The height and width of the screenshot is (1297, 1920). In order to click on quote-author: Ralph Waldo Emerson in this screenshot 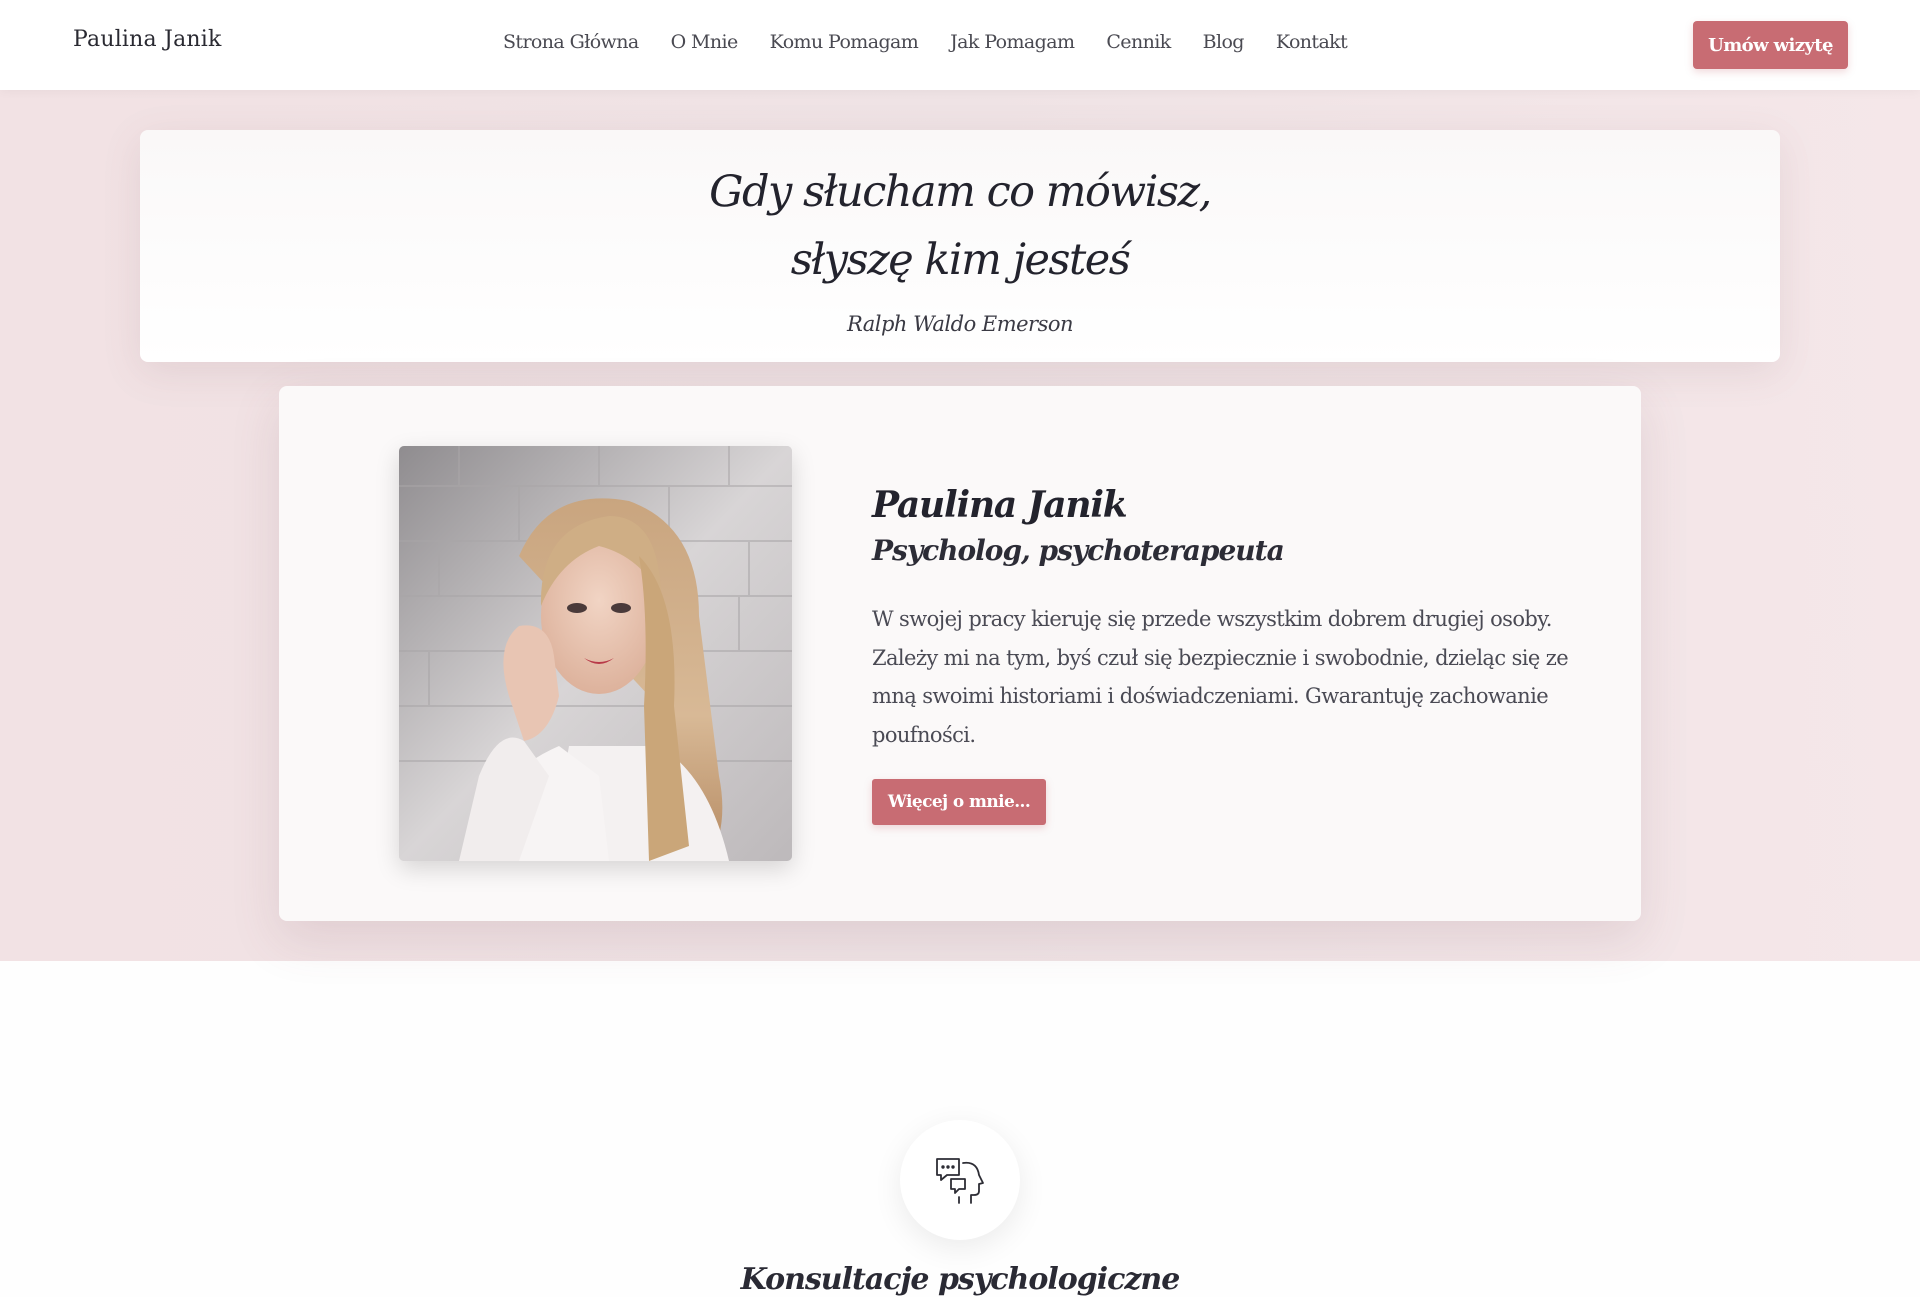, I will do `click(960, 324)`.